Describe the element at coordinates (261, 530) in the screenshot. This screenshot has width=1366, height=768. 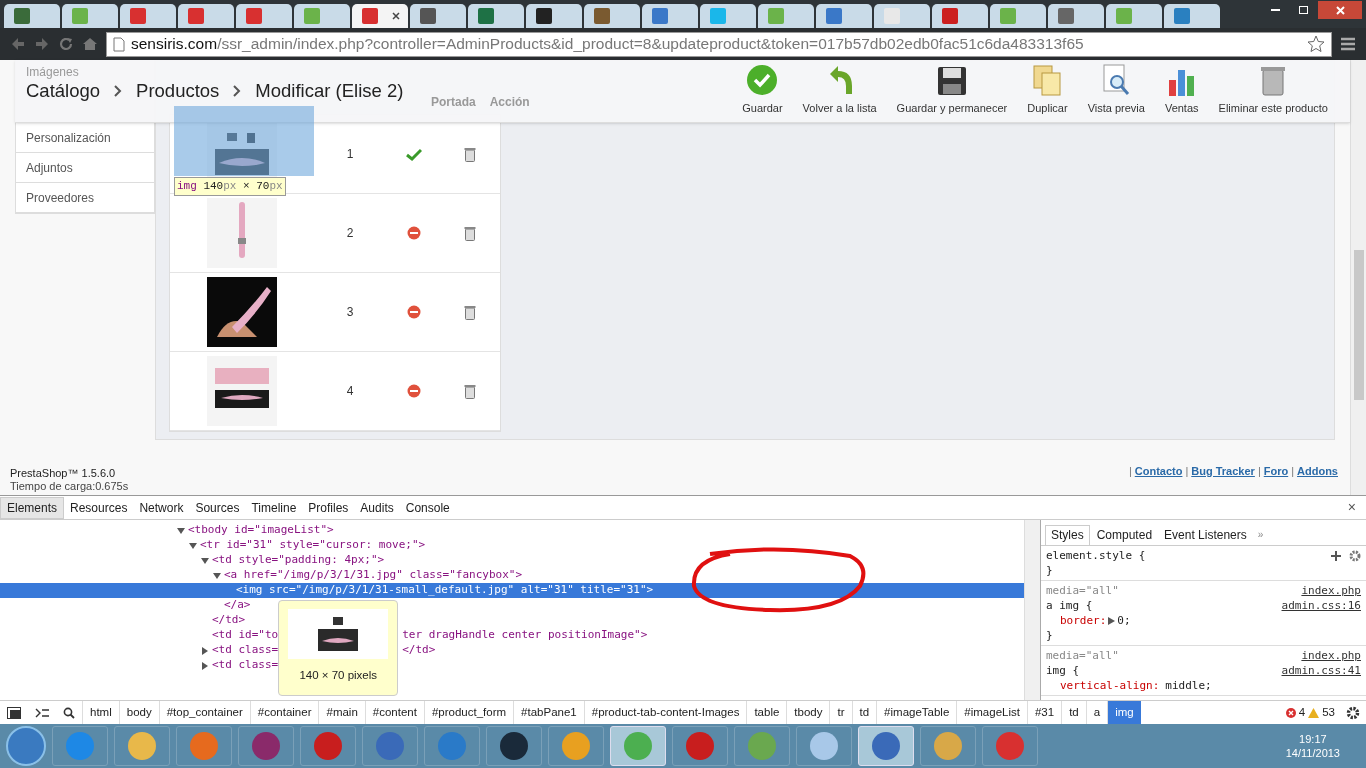
I see `dom-node-text: <tbody id="imageList">` at that location.